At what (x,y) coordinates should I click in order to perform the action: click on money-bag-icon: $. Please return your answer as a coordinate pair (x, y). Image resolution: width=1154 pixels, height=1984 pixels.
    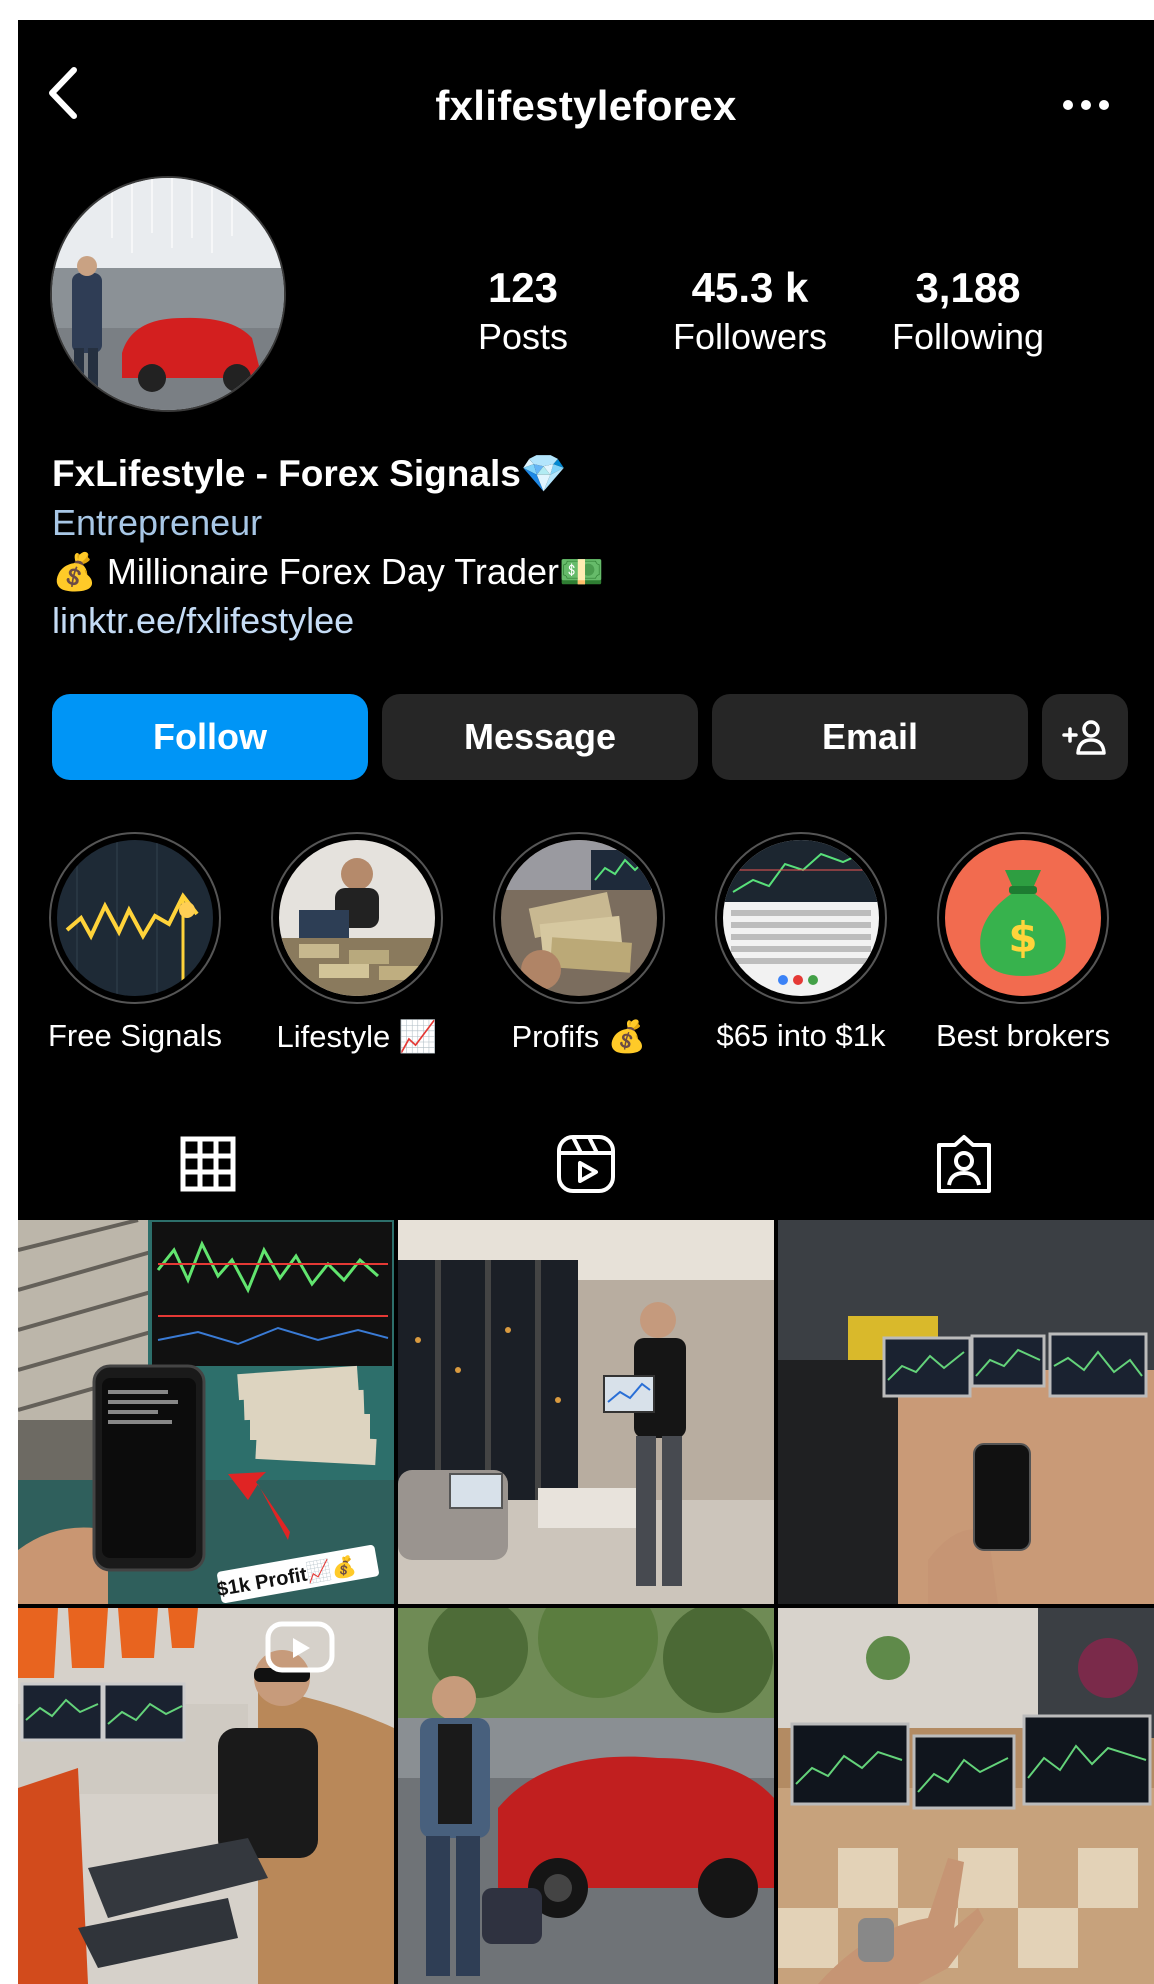
    Looking at the image, I should click on (1023, 918).